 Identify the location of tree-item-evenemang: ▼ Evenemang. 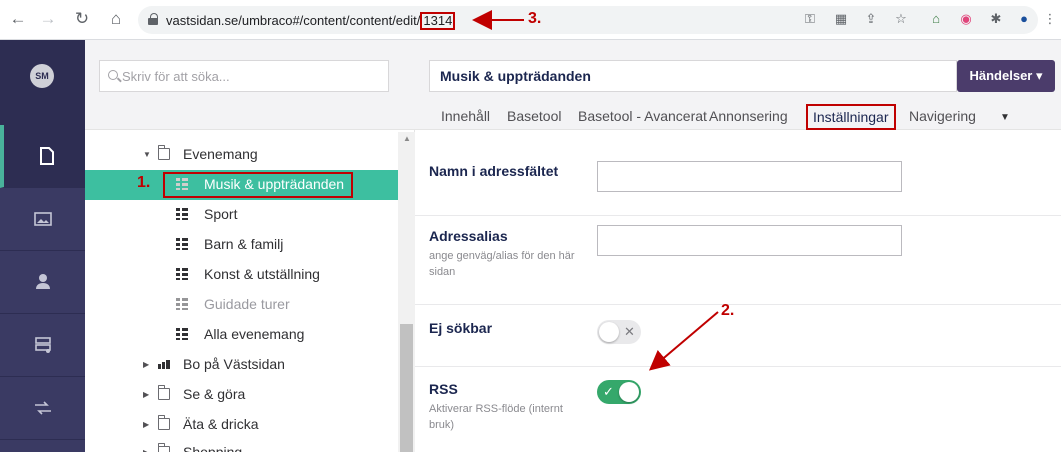
(241, 155).